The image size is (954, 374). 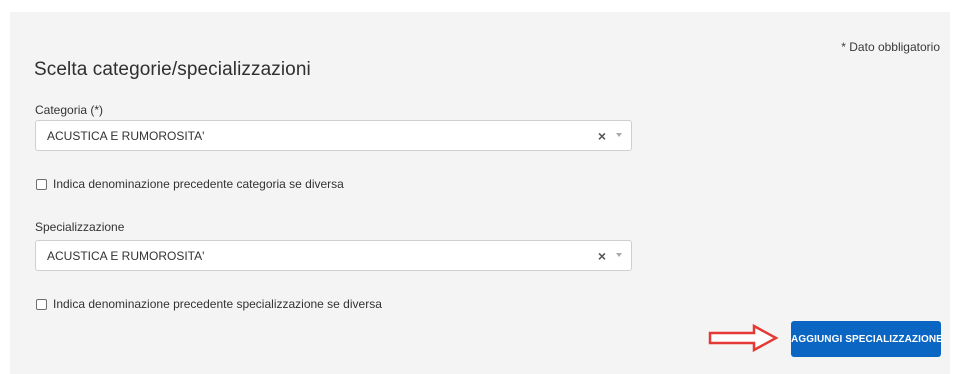 I want to click on category-previous-name-checkbox, so click(x=41, y=184).